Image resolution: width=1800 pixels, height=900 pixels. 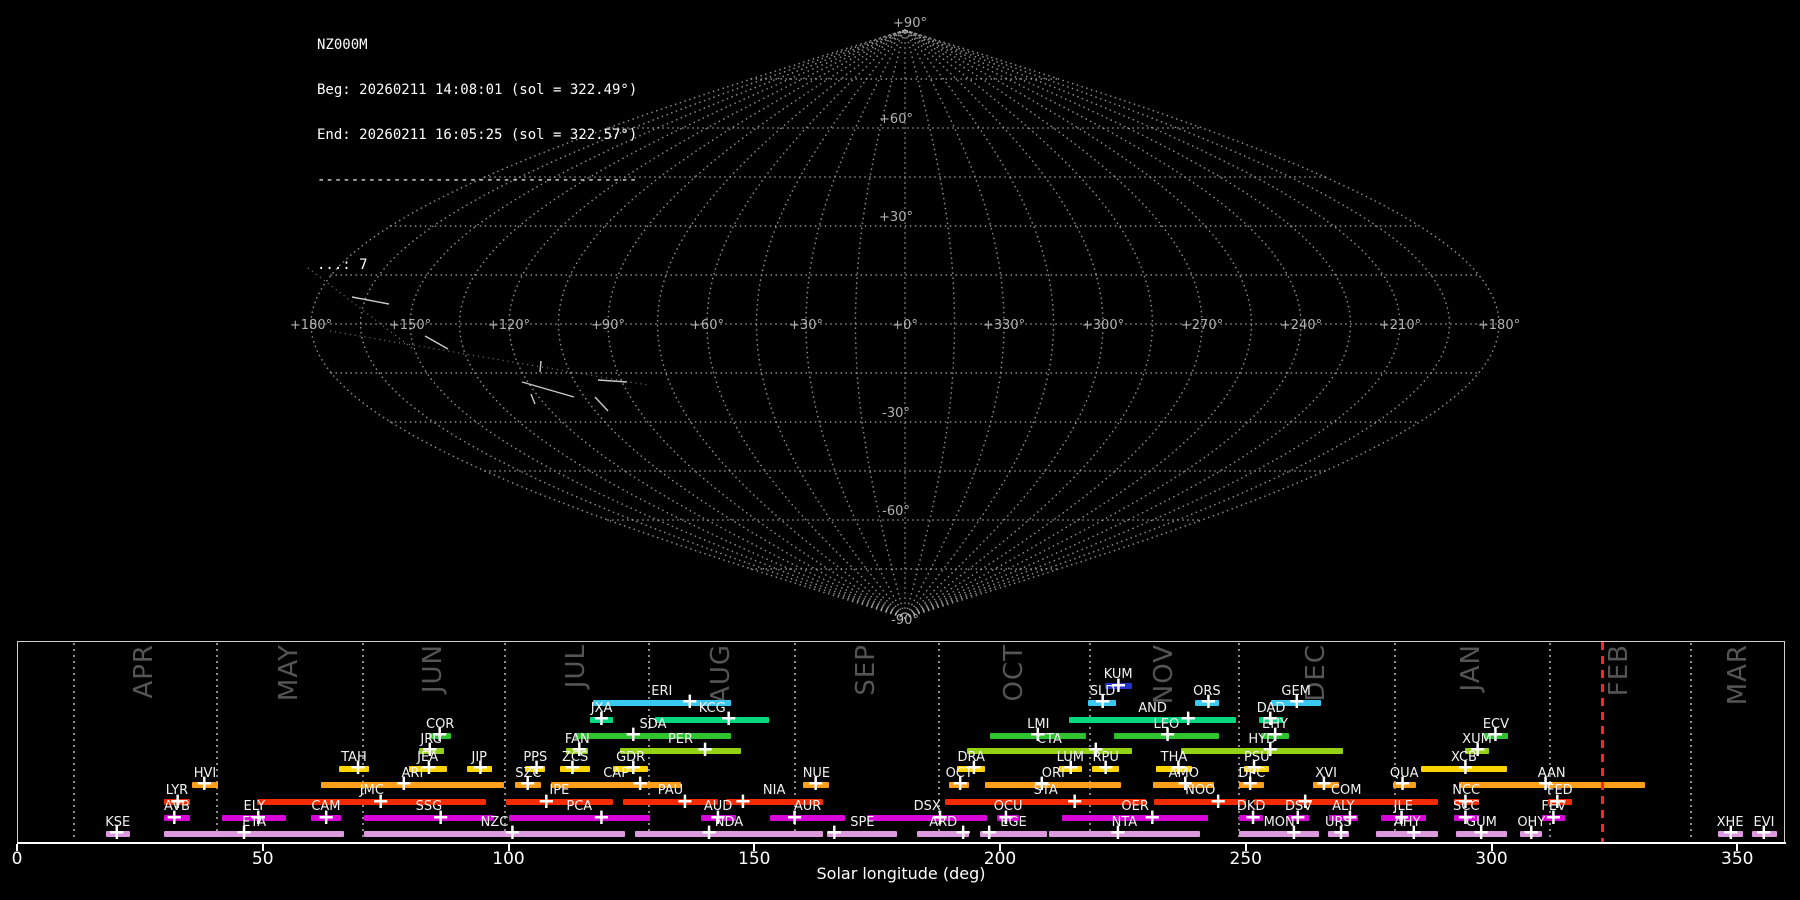 What do you see at coordinates (1000, 859) in the screenshot?
I see `tick-label: 200` at bounding box center [1000, 859].